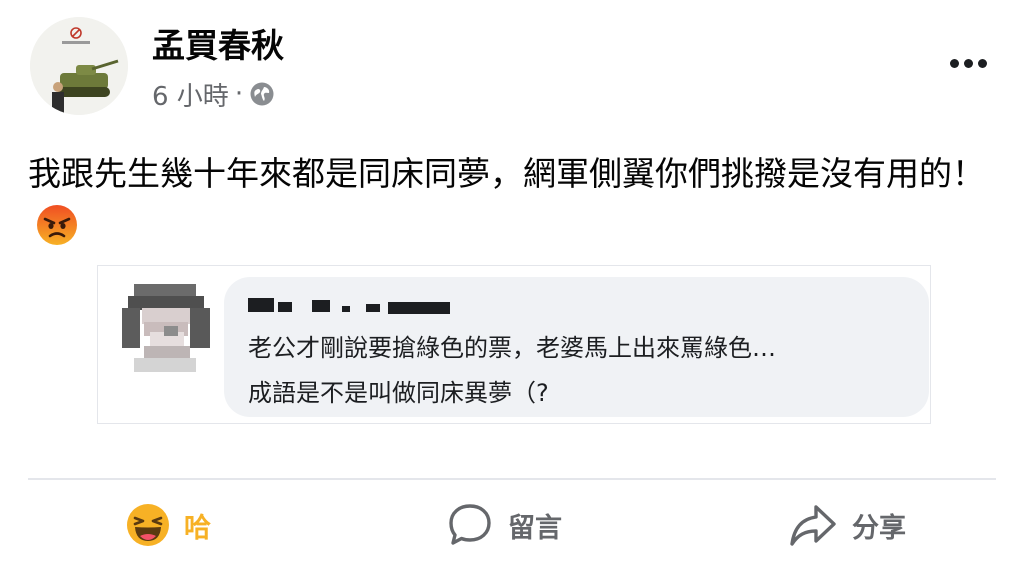  I want to click on angry-face-emoji, so click(57, 224).